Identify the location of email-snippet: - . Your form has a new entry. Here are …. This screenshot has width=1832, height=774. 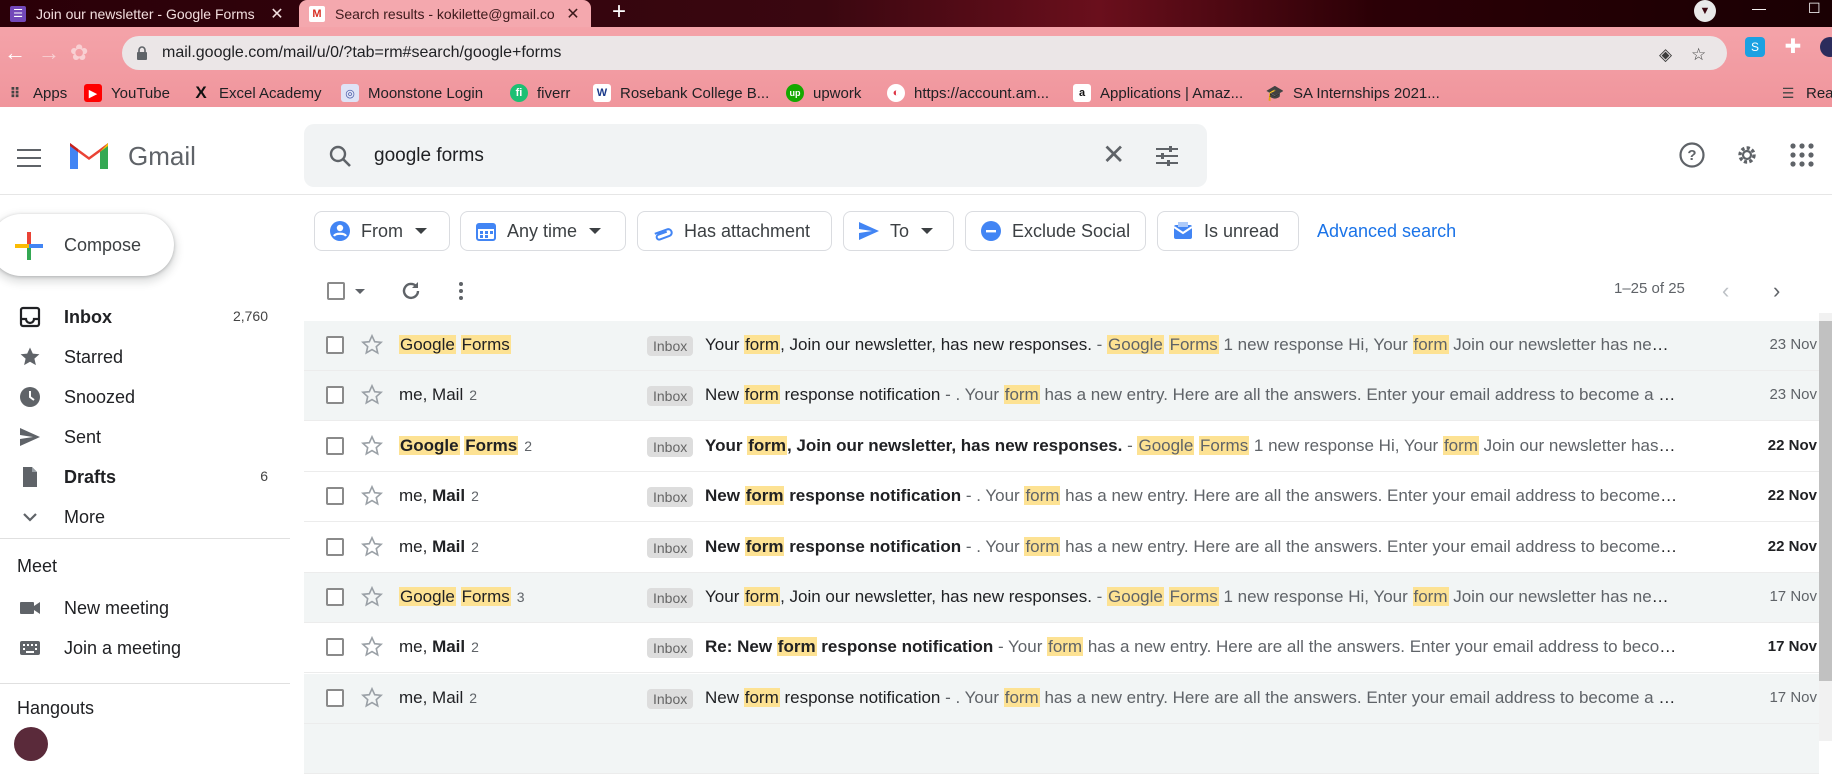
(1310, 697).